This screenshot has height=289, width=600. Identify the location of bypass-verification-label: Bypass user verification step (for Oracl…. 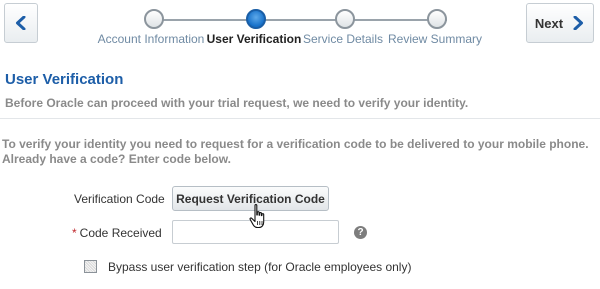
(259, 267).